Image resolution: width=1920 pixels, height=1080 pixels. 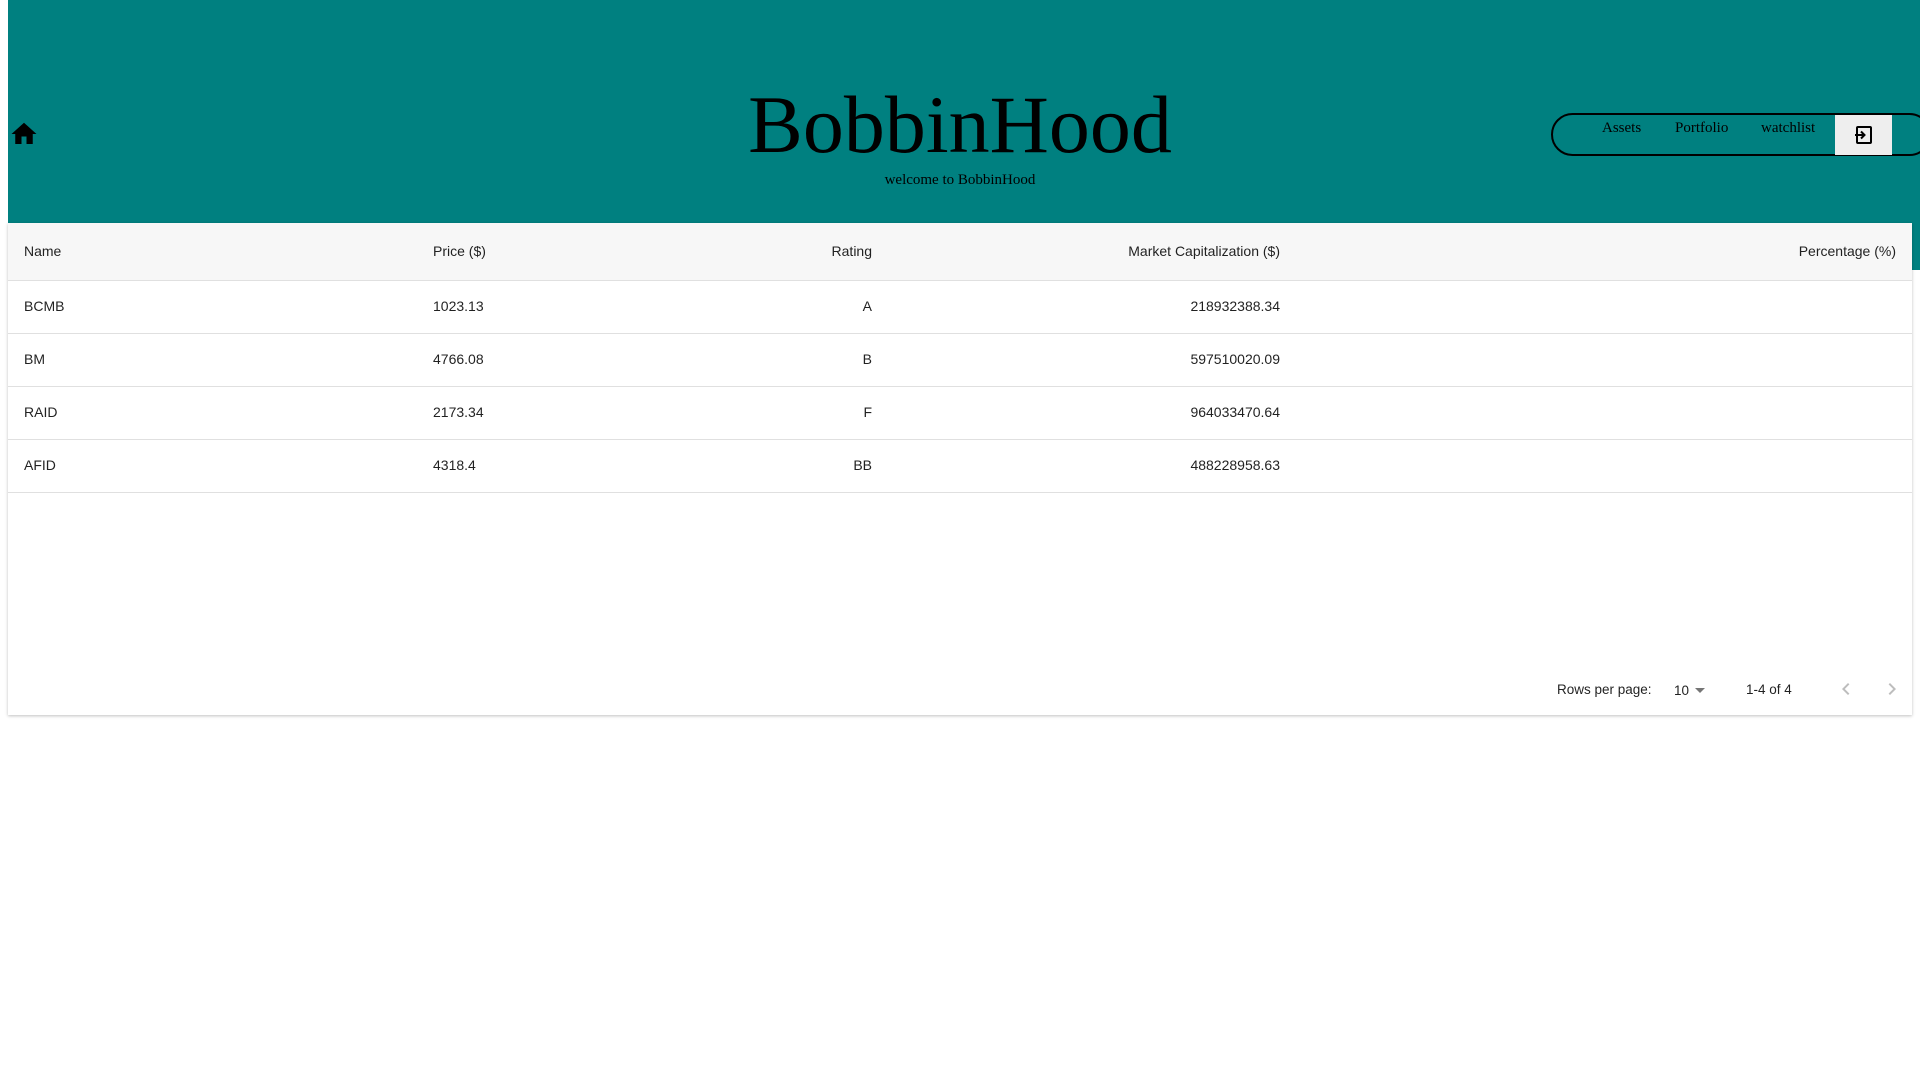 What do you see at coordinates (1204, 251) in the screenshot?
I see `column-header-market-cap: Market Capitalization ($)` at bounding box center [1204, 251].